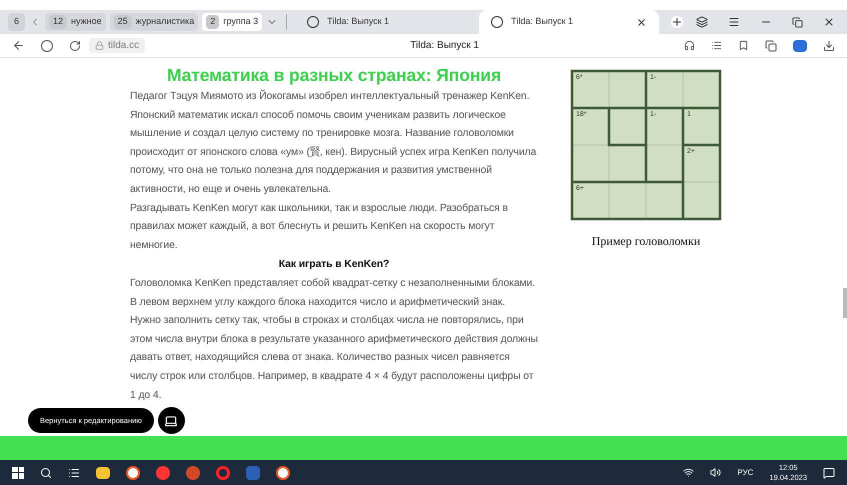 The height and width of the screenshot is (485, 847). I want to click on volume-icon, so click(716, 472).